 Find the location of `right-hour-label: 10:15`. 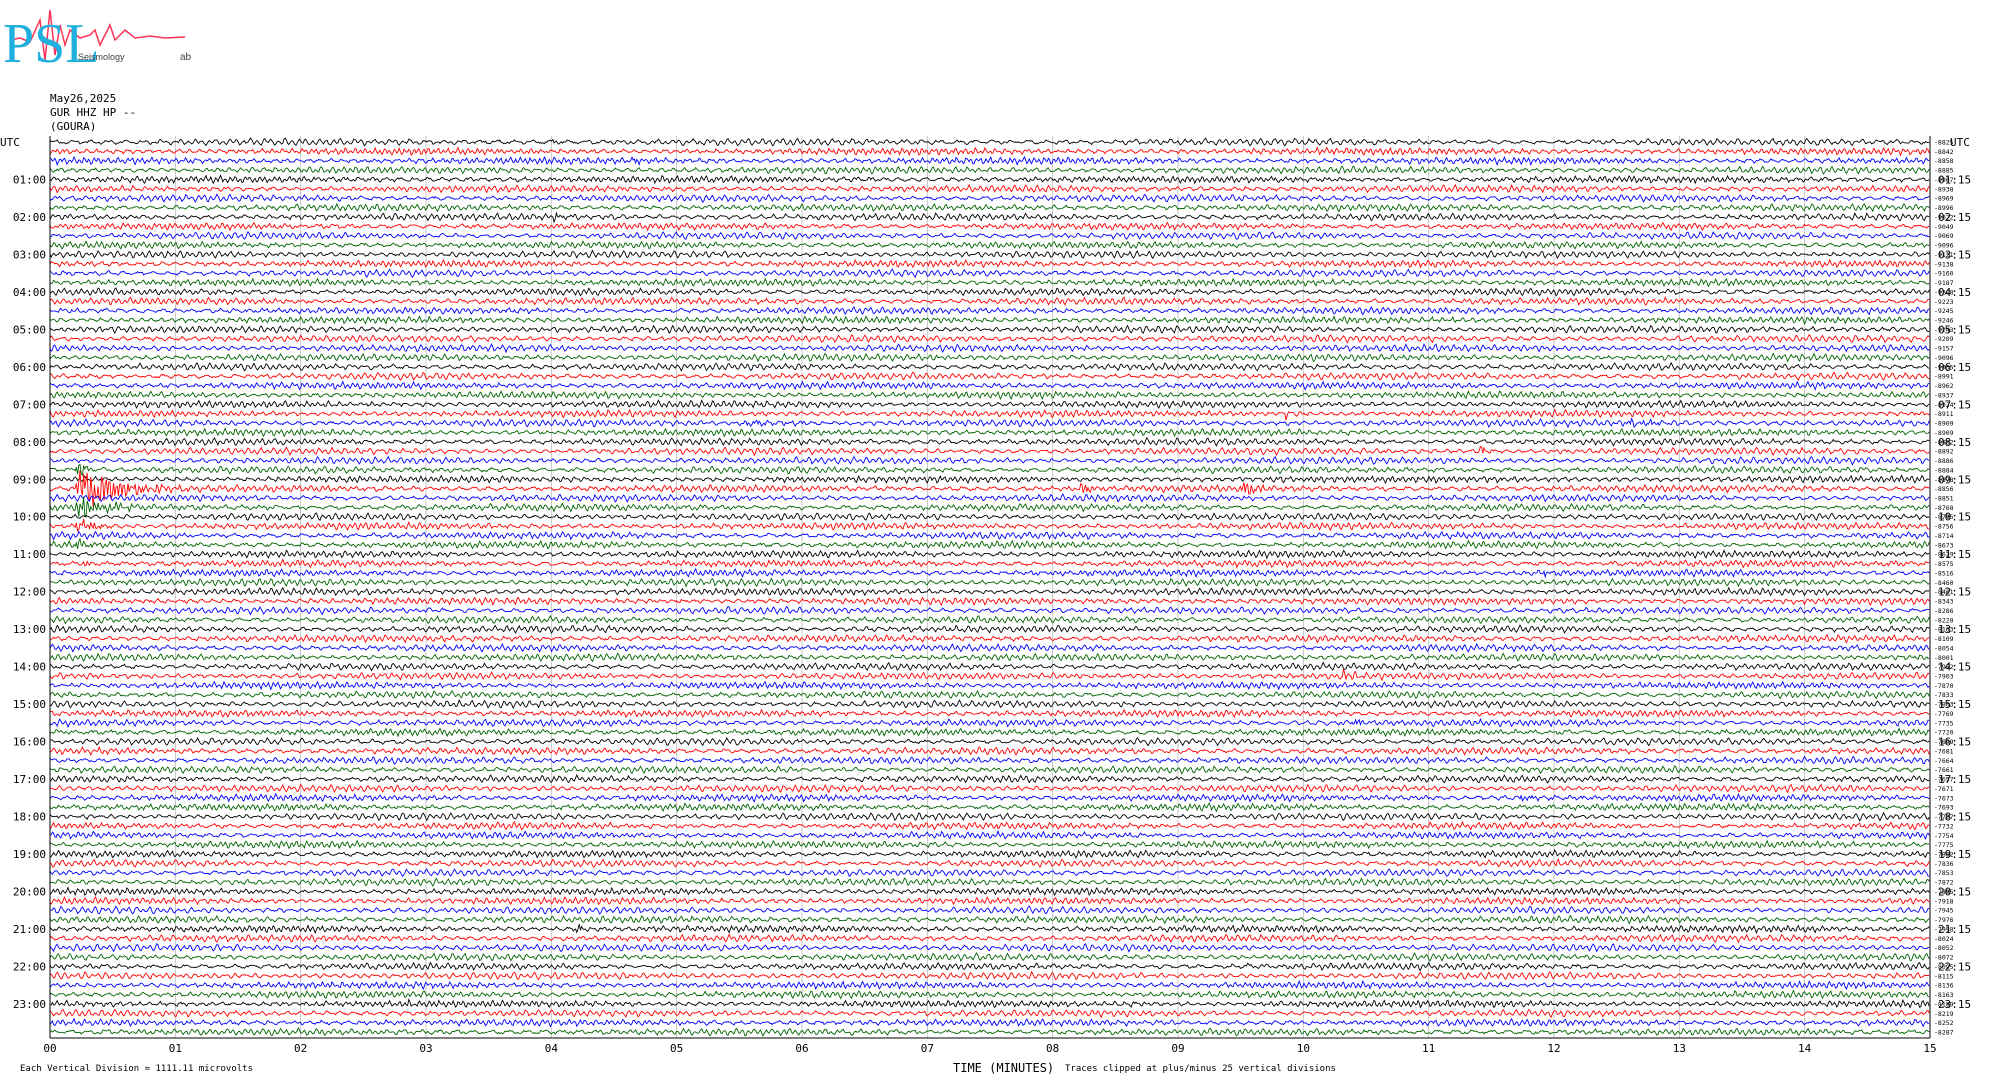

right-hour-label: 10:15 is located at coordinates (1954, 517).